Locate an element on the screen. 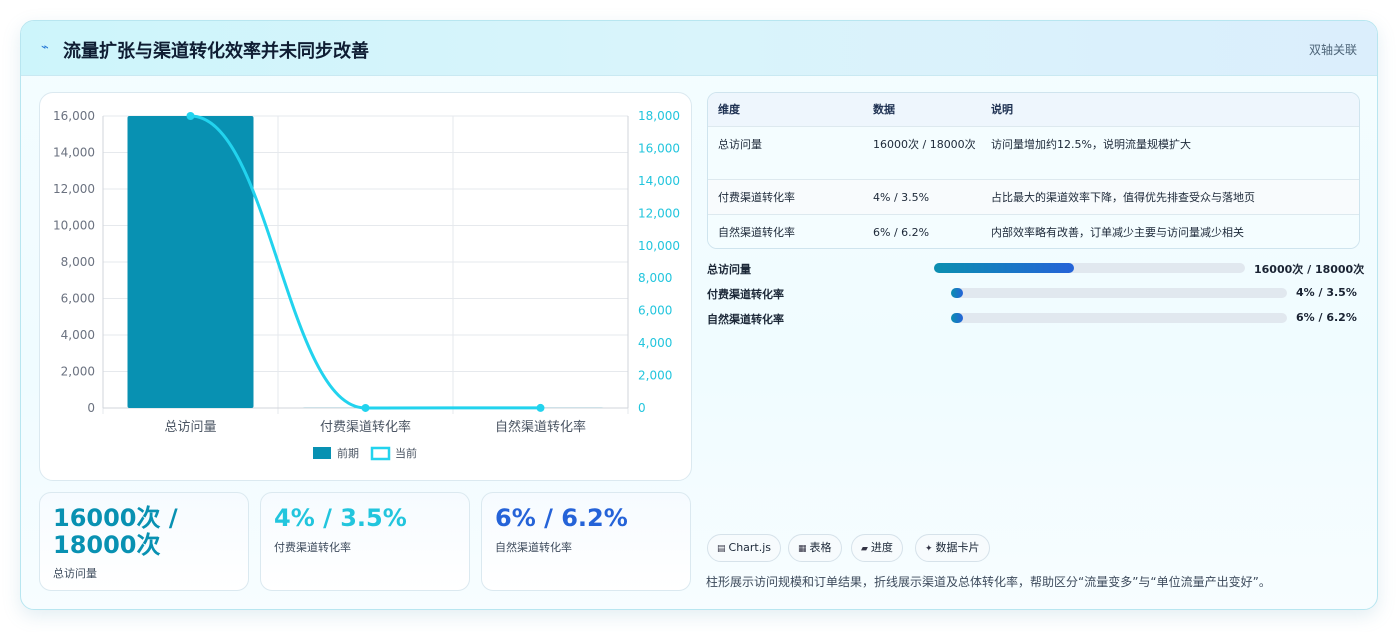 The width and height of the screenshot is (1399, 632). page-title: 流量扩张与渠道转化效率并未同步改善 is located at coordinates (216, 51).